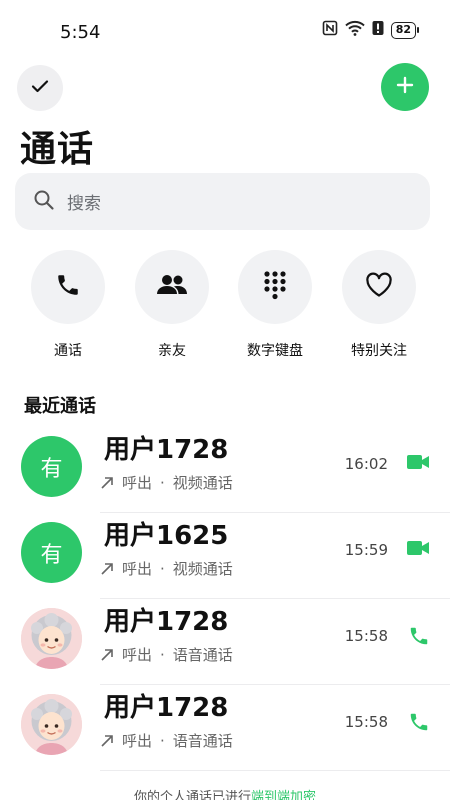  I want to click on check-icon, so click(40, 88).